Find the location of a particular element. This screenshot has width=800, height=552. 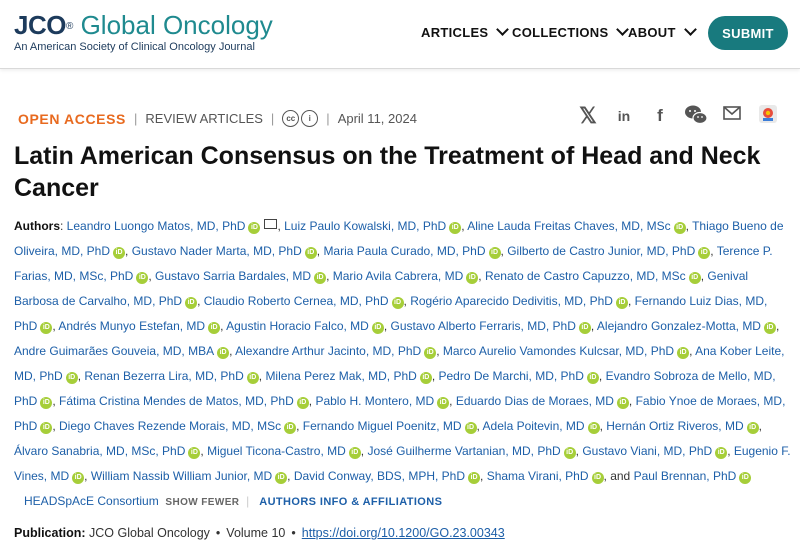

doi-link: https://doi.org/10.1200/GO.23.00343 is located at coordinates (403, 533).